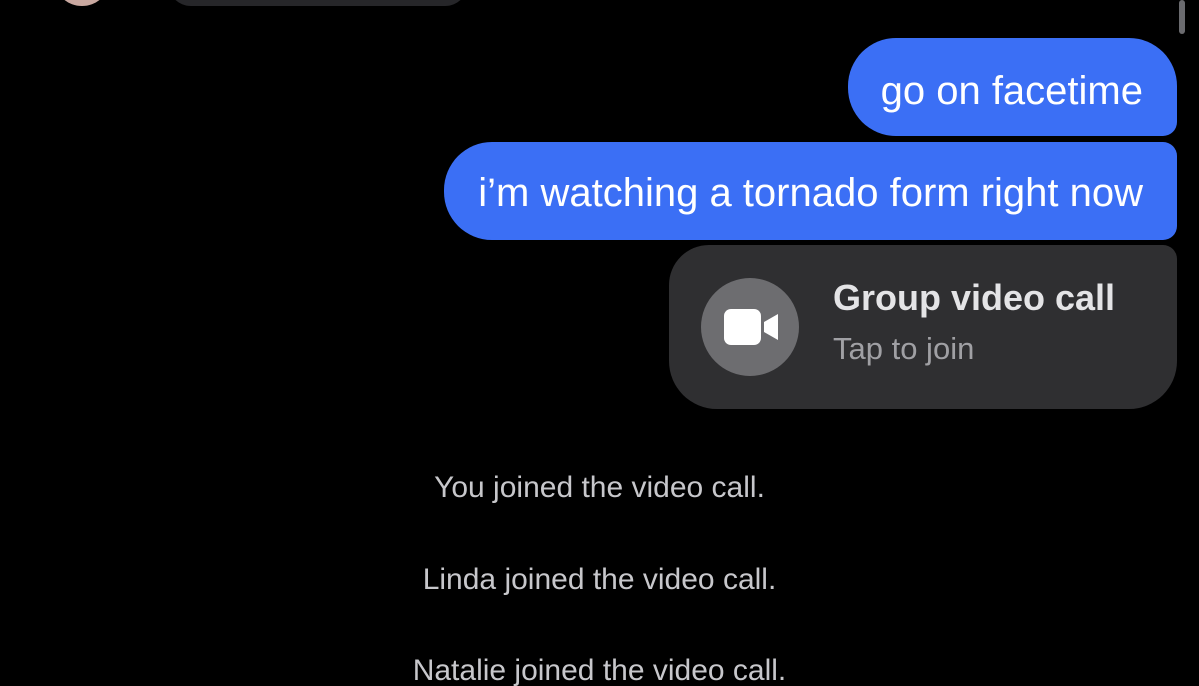 Image resolution: width=1199 pixels, height=686 pixels. Describe the element at coordinates (923, 327) in the screenshot. I see `group-video-call-card: Group video call Tap to join` at that location.